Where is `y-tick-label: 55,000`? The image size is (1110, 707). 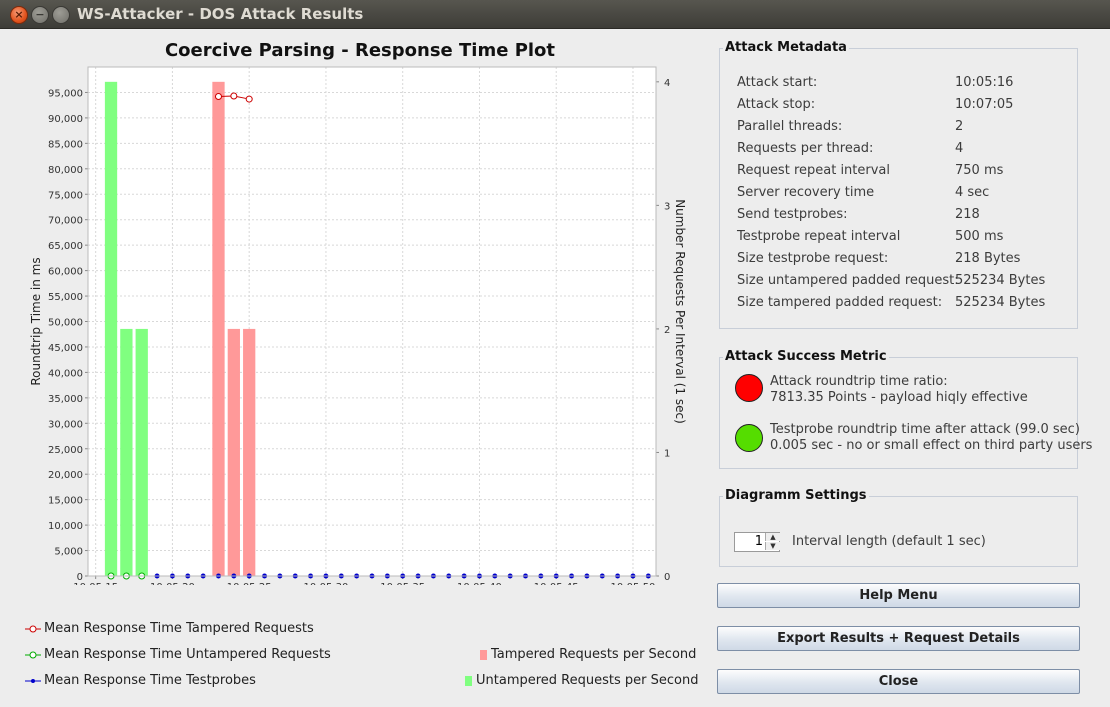
y-tick-label: 55,000 is located at coordinates (65, 297).